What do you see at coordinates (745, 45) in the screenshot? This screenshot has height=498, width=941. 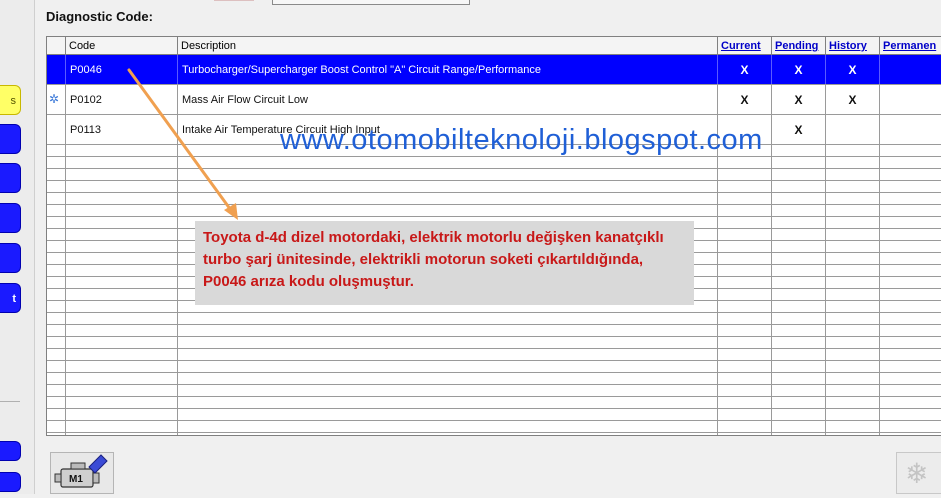 I see `header-current: Current` at bounding box center [745, 45].